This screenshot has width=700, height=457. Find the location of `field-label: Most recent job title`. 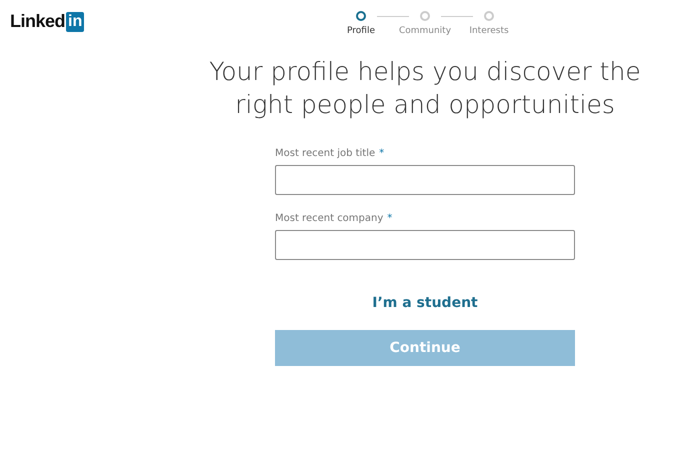

field-label: Most recent job title is located at coordinates (325, 154).